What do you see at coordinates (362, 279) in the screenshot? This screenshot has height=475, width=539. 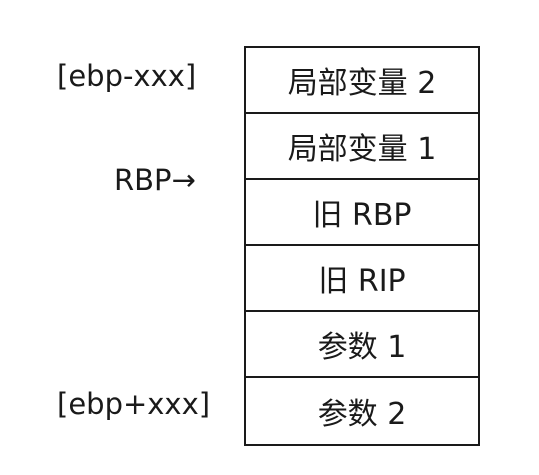 I see `stack-cell-old-rip: 旧 RIP` at bounding box center [362, 279].